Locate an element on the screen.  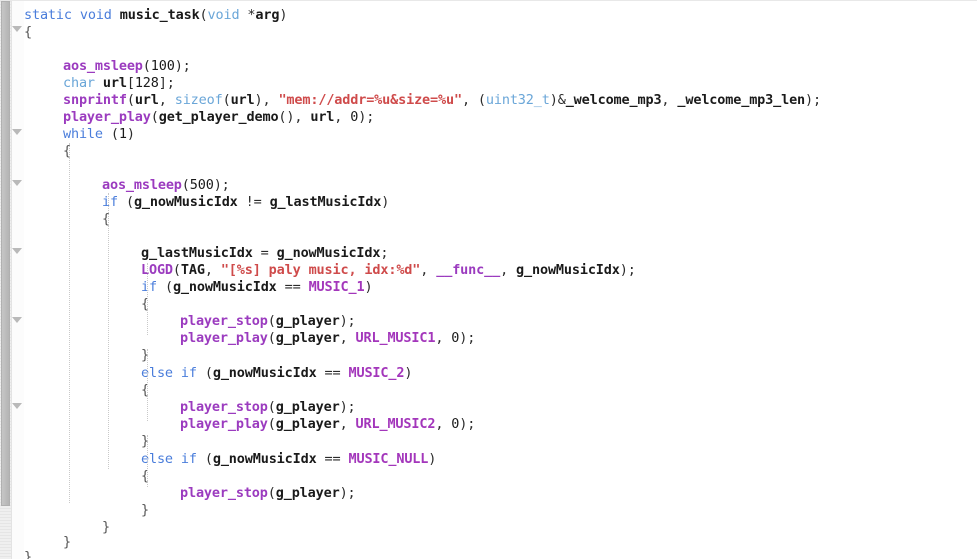
code-token-num: 1 is located at coordinates (122, 134).